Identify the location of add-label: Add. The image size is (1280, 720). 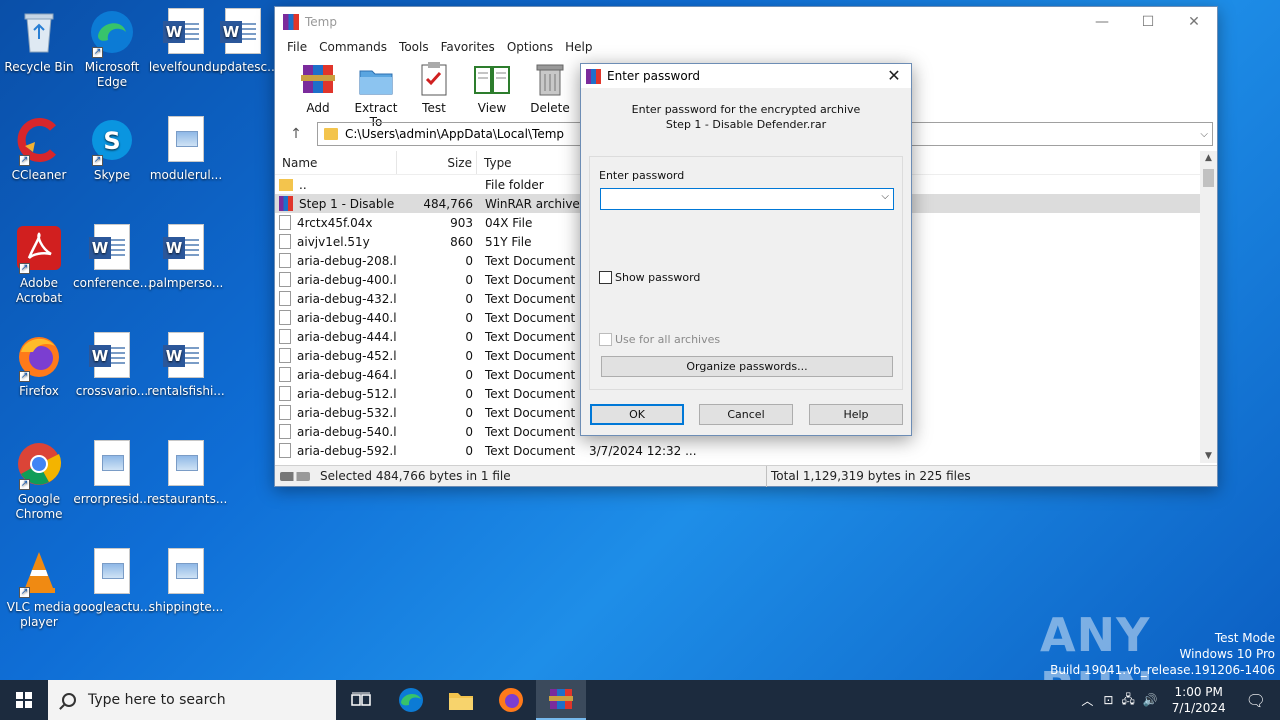
(318, 108).